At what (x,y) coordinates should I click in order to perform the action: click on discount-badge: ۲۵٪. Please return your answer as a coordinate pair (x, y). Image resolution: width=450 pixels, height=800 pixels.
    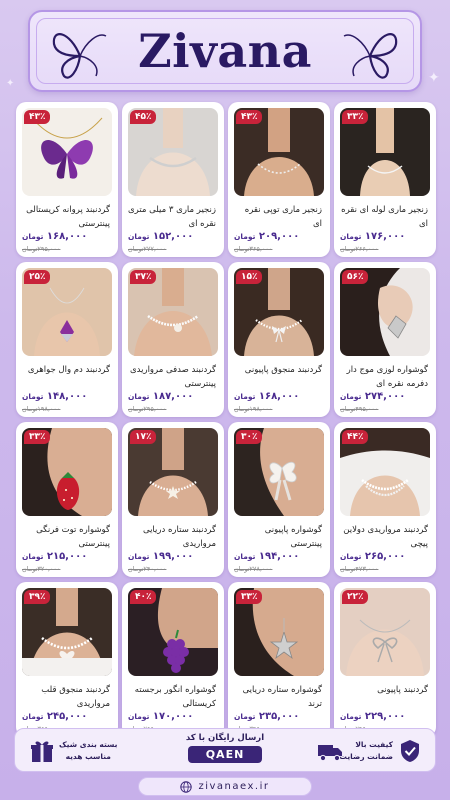
    Looking at the image, I should click on (37, 277).